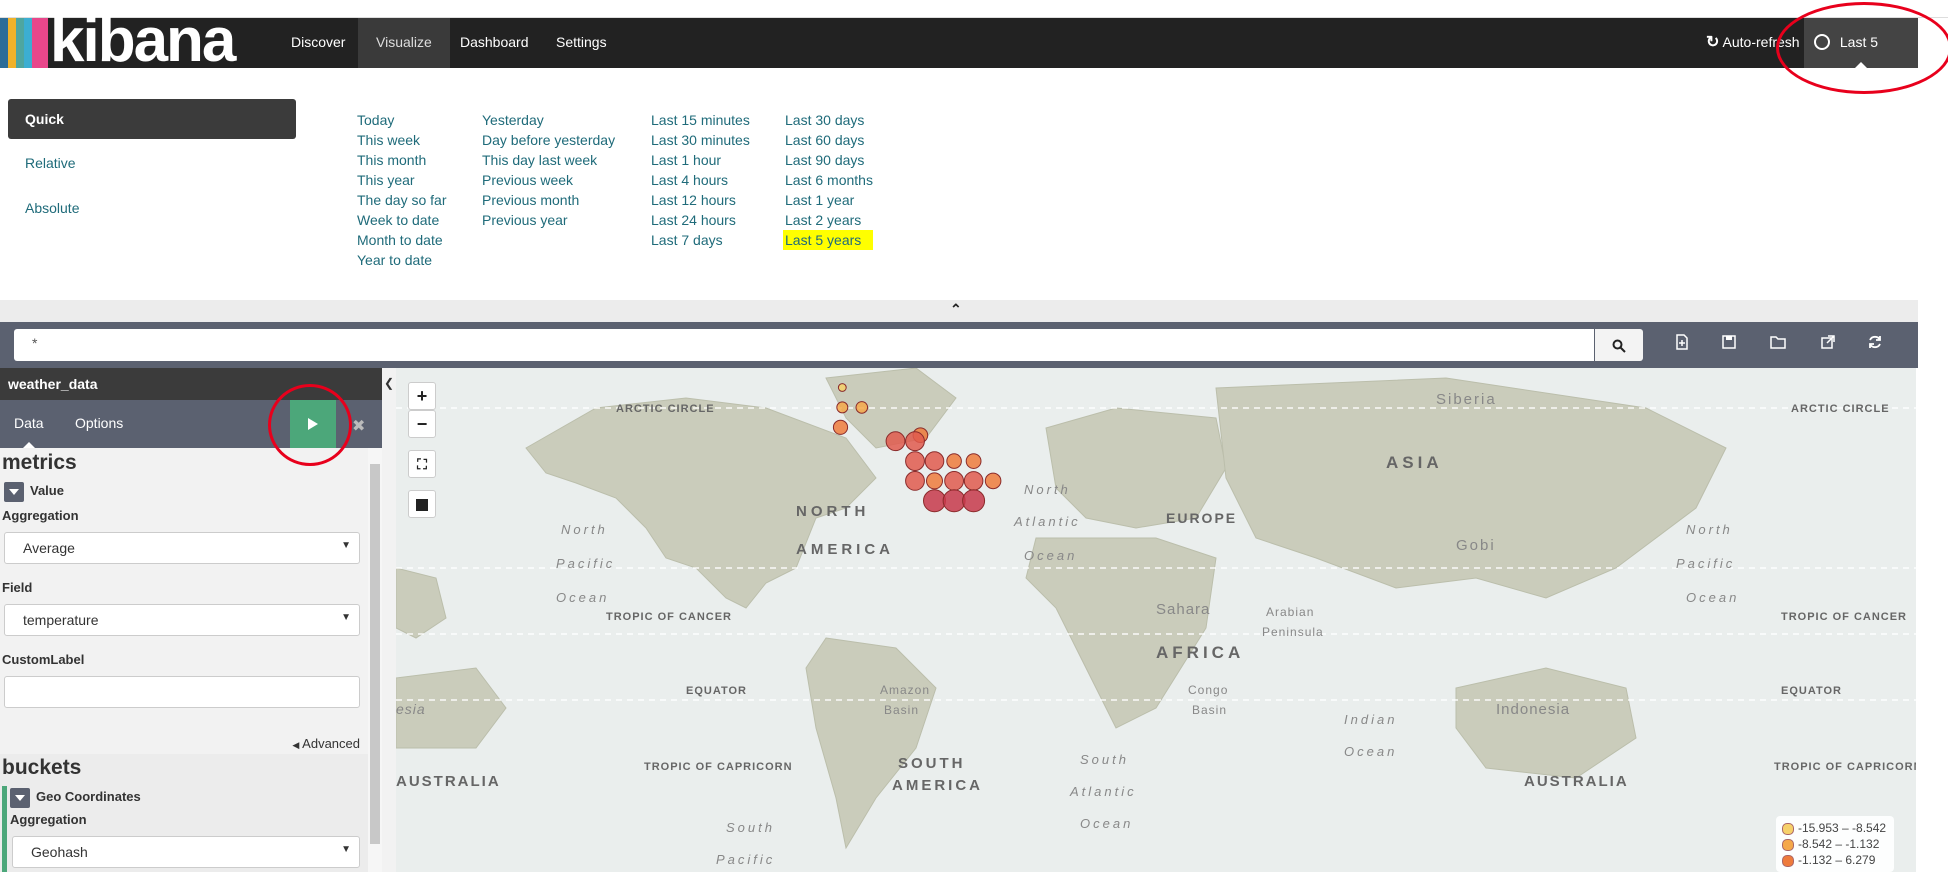 Image resolution: width=1948 pixels, height=872 pixels. What do you see at coordinates (700, 120) in the screenshot?
I see `quick-option: Last 15 minutes` at bounding box center [700, 120].